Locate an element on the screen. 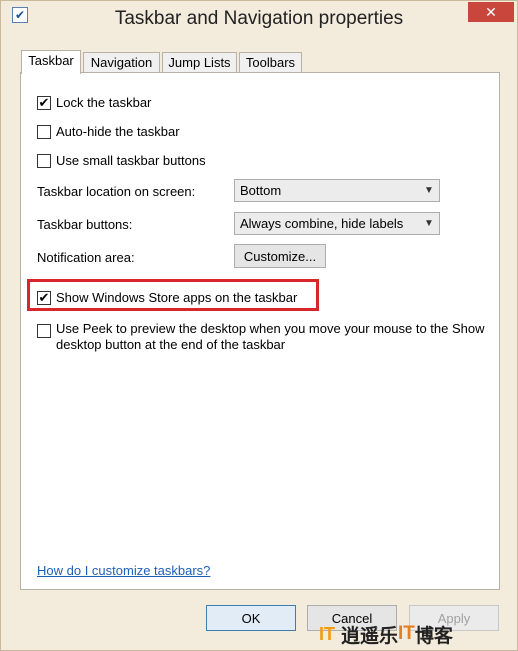 This screenshot has height=651, width=518. watermark-text-a: 逍遥乐 is located at coordinates (370, 636).